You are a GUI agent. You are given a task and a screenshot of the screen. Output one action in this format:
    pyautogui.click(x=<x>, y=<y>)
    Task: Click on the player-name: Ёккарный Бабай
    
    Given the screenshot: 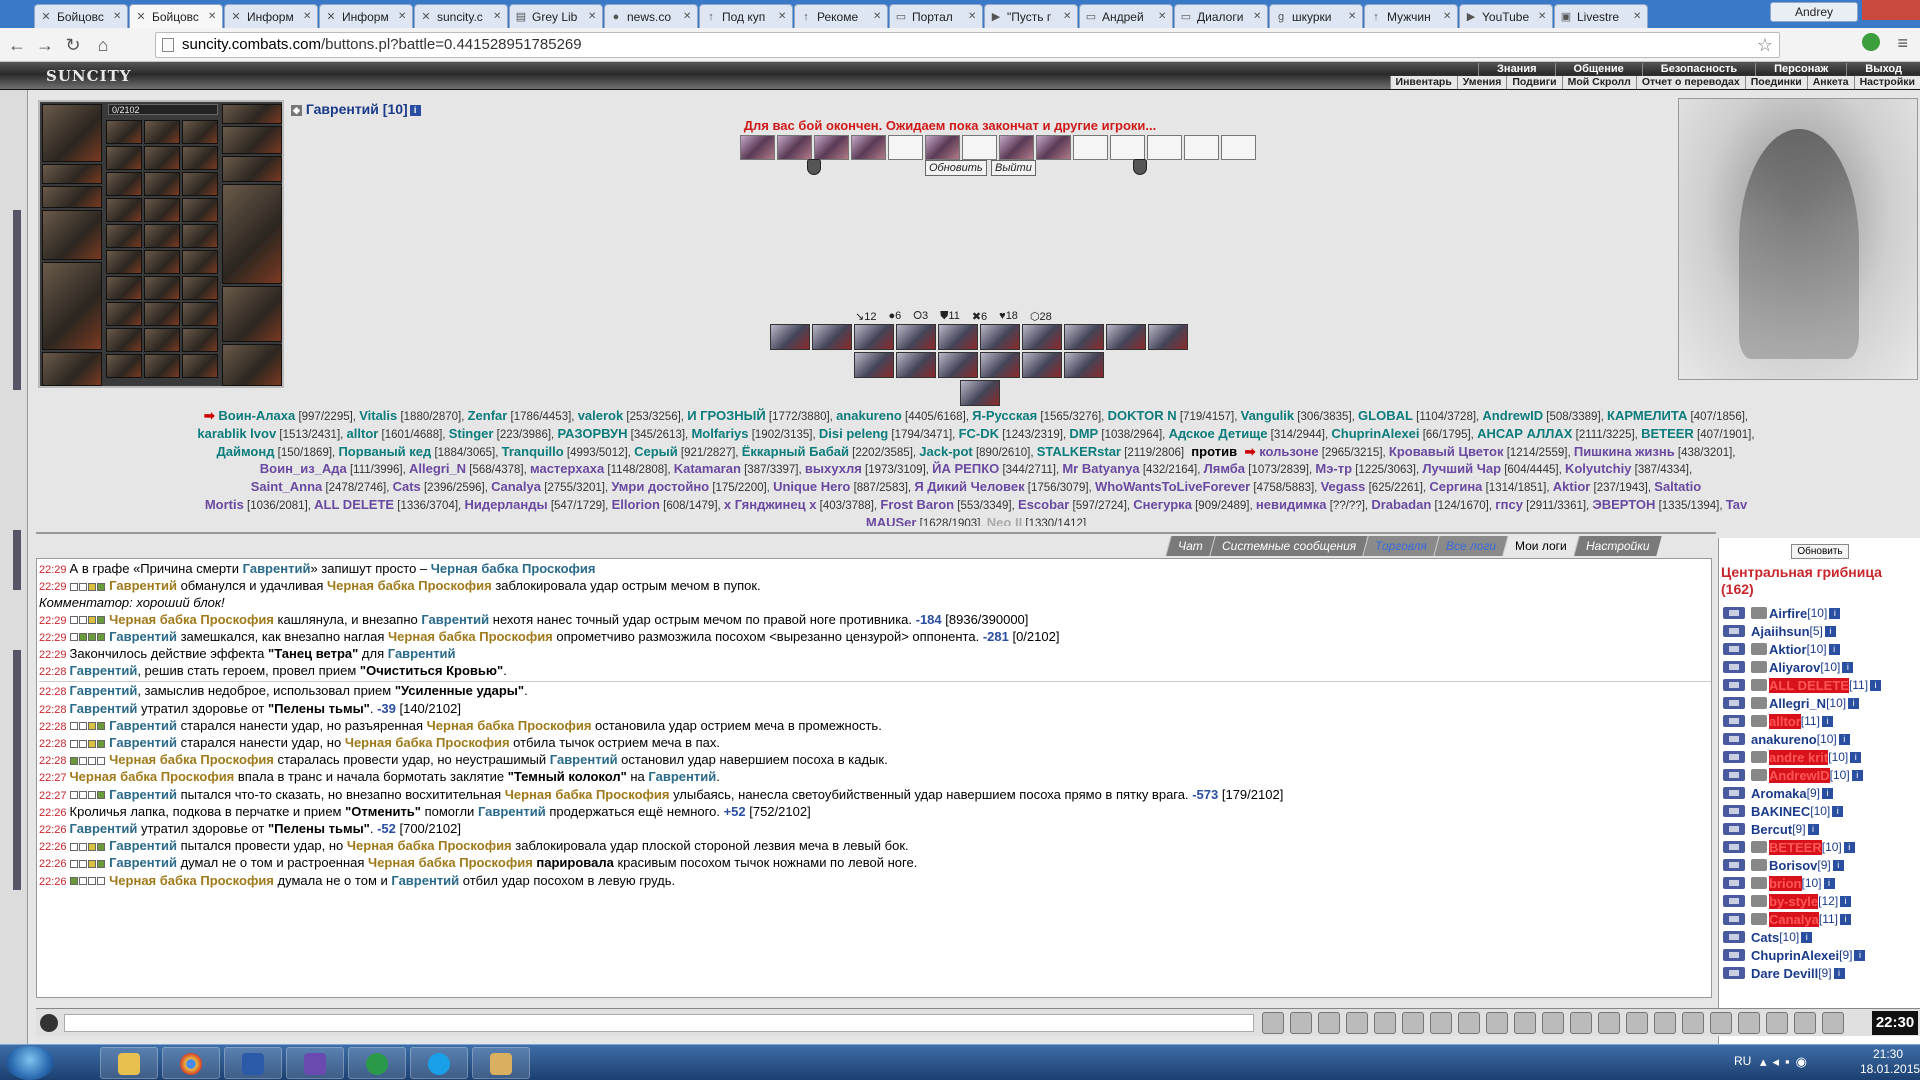 What is the action you would take?
    pyautogui.click(x=795, y=451)
    